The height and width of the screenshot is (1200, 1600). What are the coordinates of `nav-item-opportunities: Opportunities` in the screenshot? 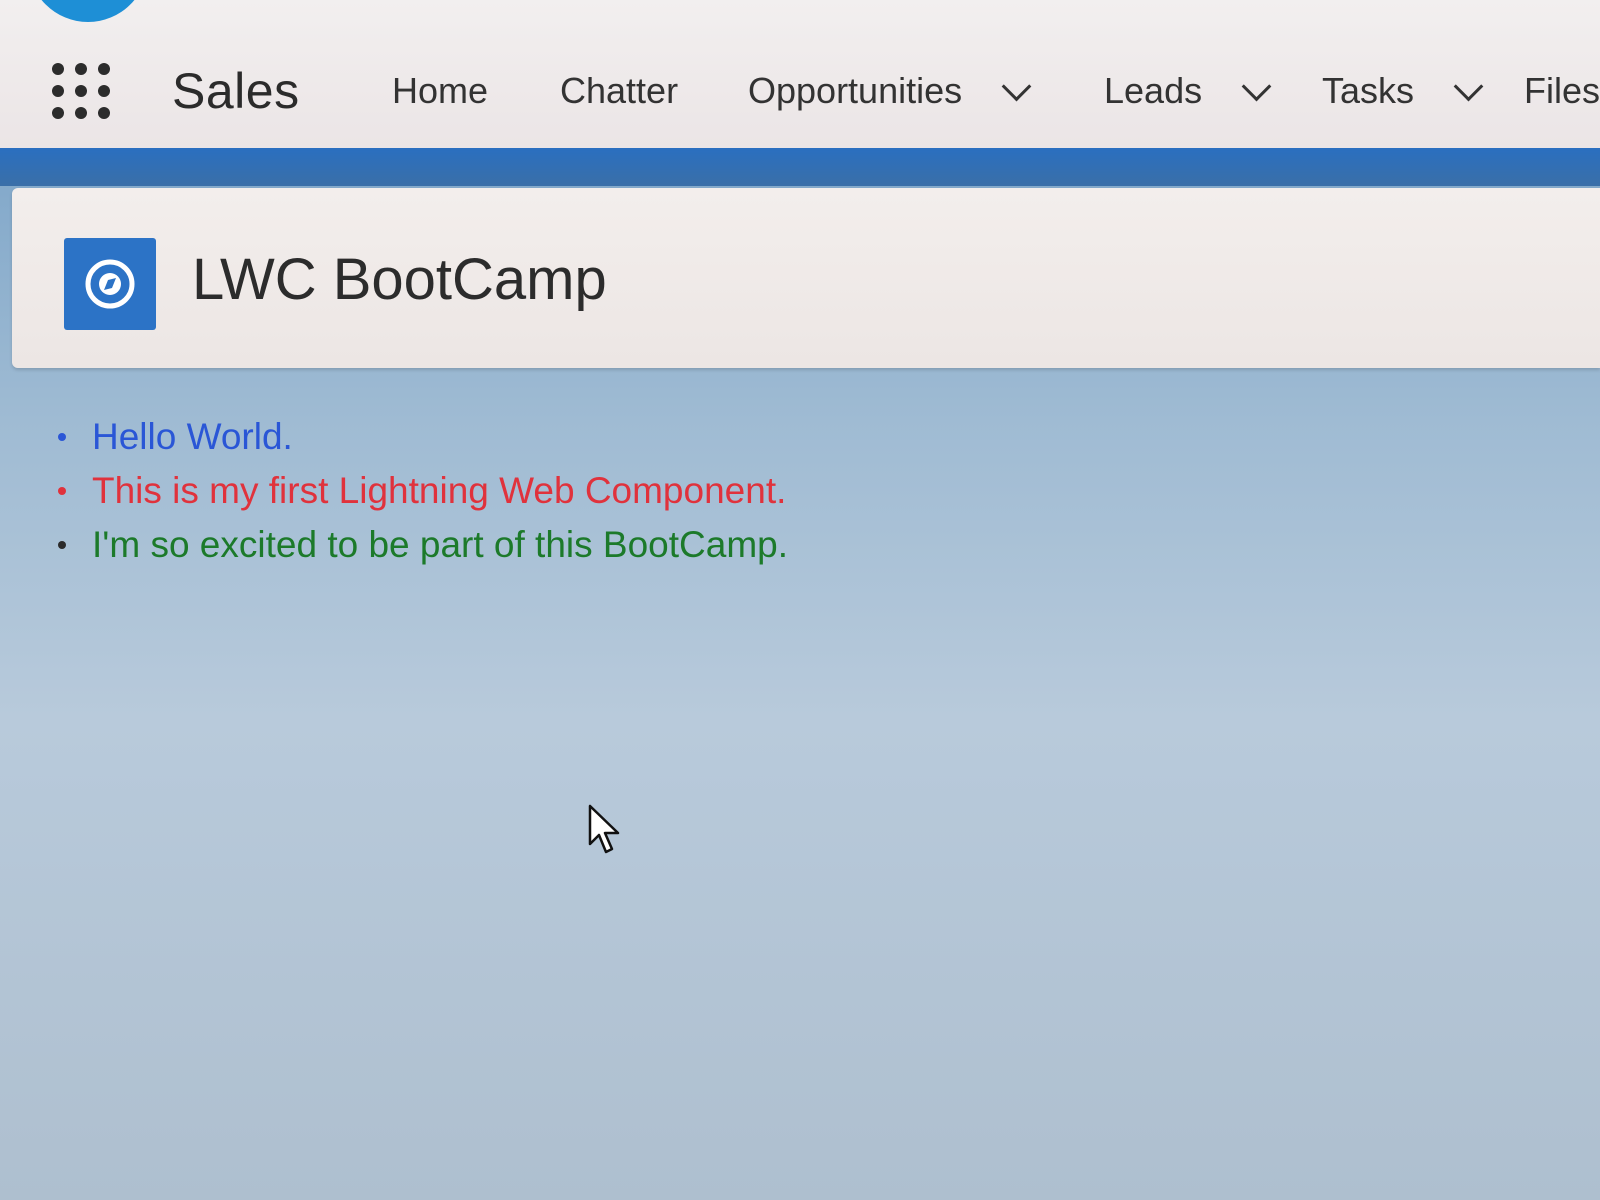 It's located at (890, 91).